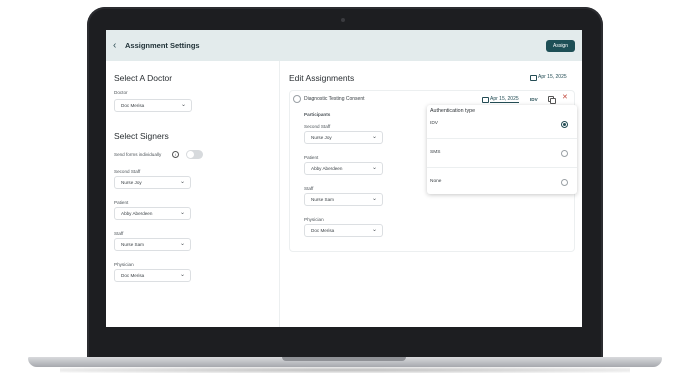  Describe the element at coordinates (343, 199) in the screenshot. I see `card-staff-select: Nurse Sam ⌄` at that location.